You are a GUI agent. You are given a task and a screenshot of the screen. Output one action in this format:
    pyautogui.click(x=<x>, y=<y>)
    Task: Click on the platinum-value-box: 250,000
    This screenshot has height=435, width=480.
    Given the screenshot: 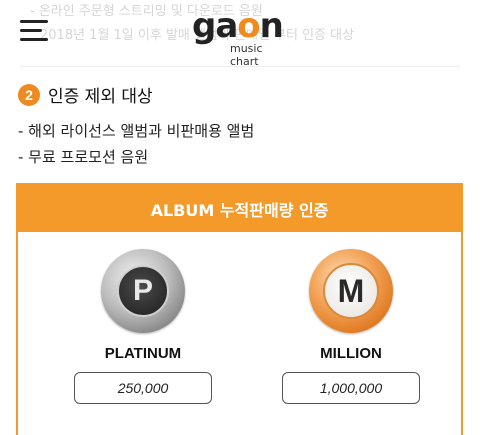 What is the action you would take?
    pyautogui.click(x=143, y=388)
    